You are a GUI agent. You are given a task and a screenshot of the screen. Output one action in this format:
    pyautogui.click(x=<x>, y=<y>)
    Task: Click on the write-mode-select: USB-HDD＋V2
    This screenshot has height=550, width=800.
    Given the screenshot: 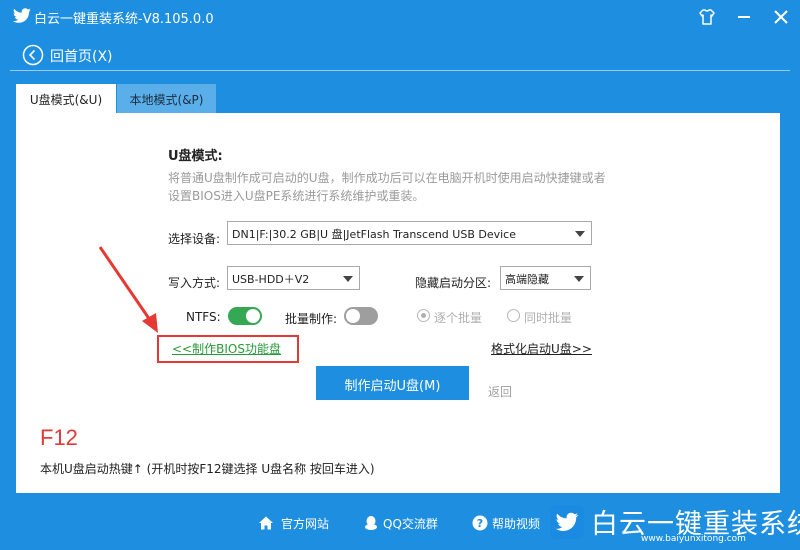 What is the action you would take?
    pyautogui.click(x=293, y=278)
    